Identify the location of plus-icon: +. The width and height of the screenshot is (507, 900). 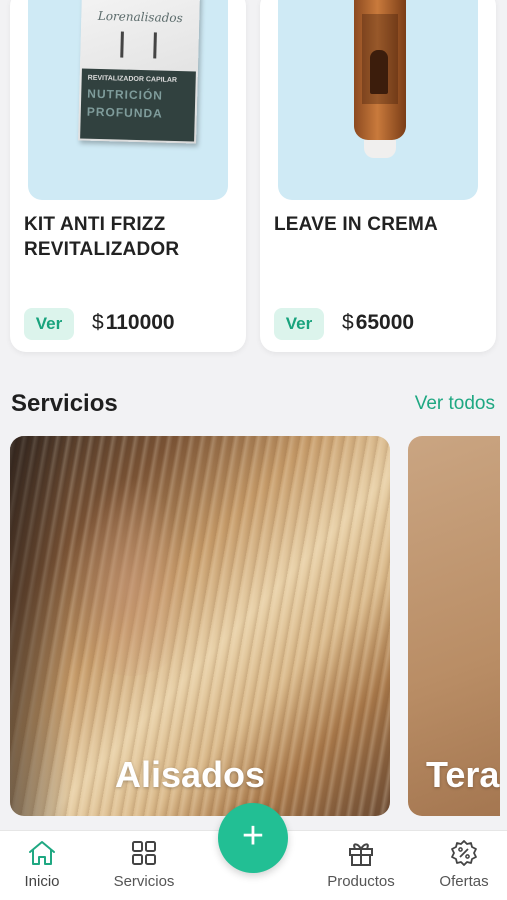
(253, 836).